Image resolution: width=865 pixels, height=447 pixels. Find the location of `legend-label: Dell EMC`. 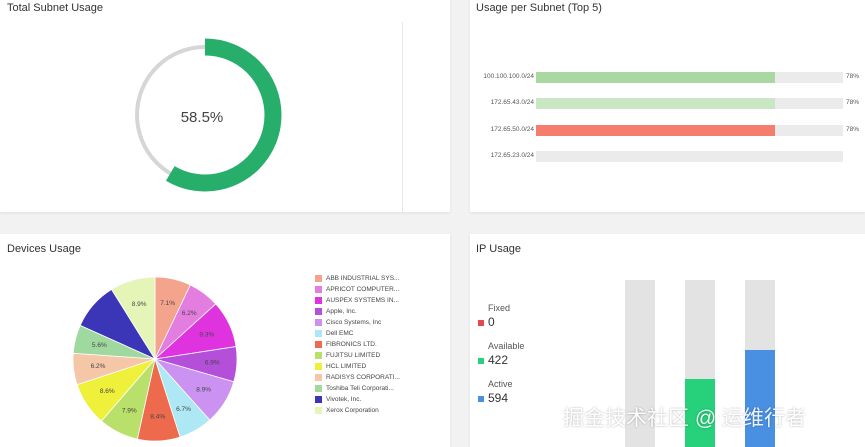

legend-label: Dell EMC is located at coordinates (340, 333).